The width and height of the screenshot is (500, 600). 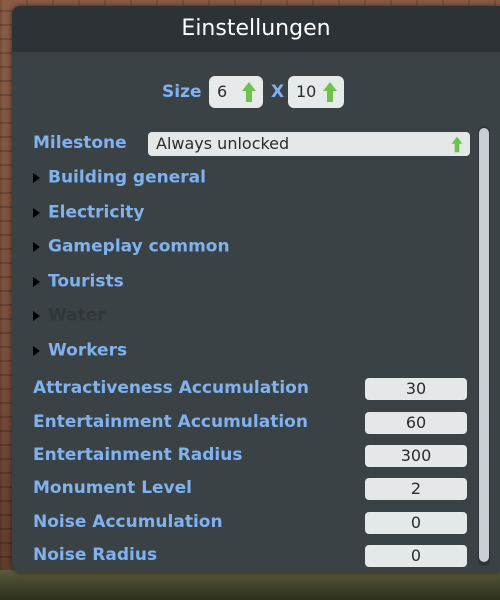 I want to click on size-row: Size 6 X 10, so click(x=256, y=93).